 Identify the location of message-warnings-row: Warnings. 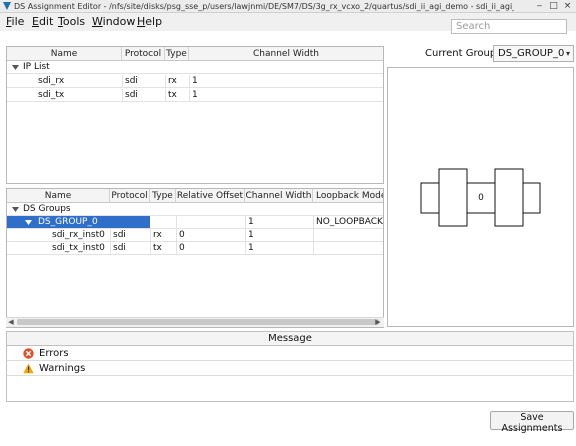
(290, 368).